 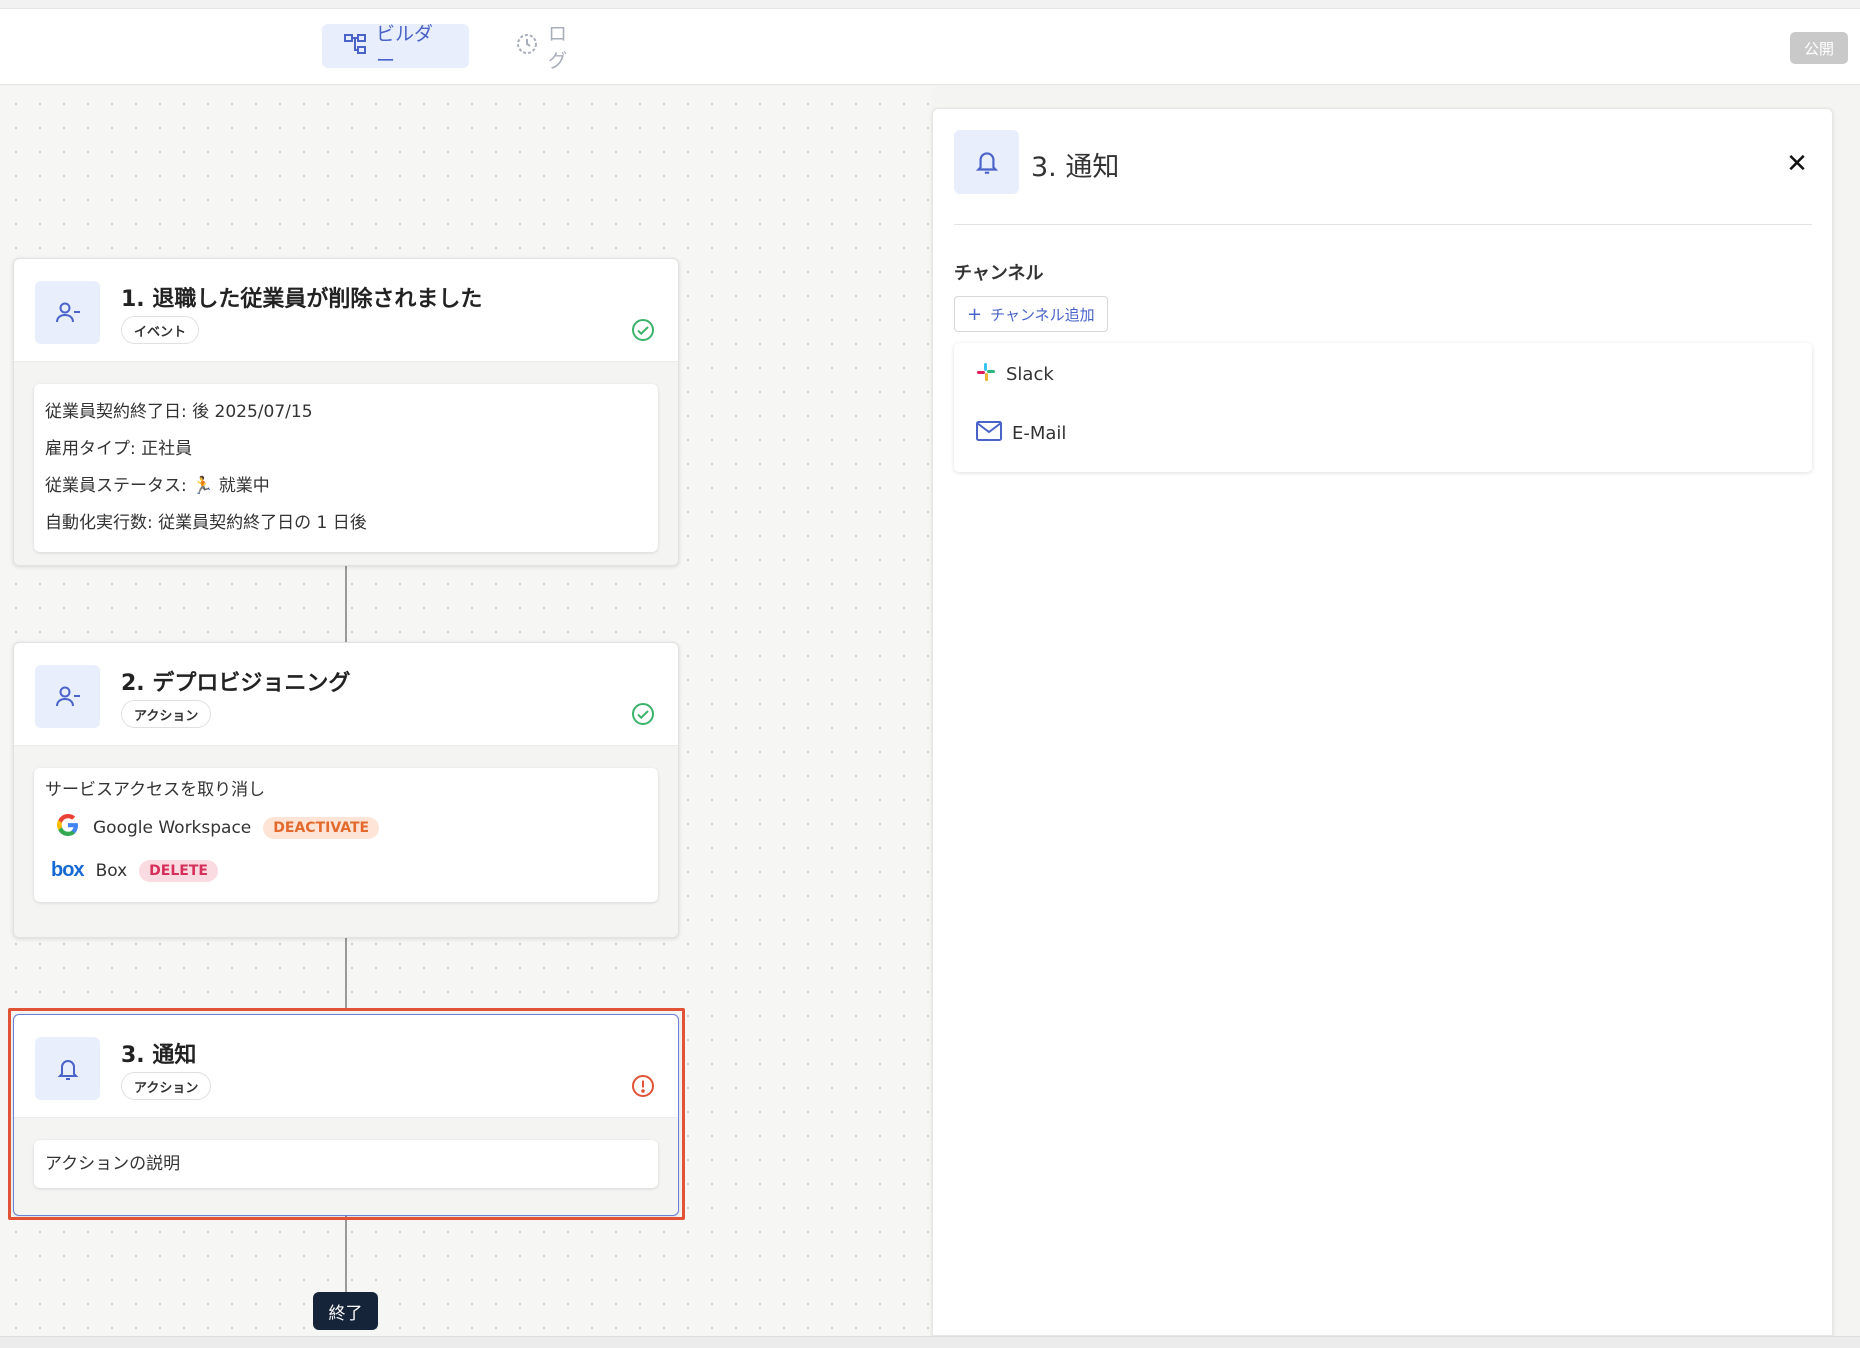 I want to click on node-type-pill: イベント, so click(x=160, y=330).